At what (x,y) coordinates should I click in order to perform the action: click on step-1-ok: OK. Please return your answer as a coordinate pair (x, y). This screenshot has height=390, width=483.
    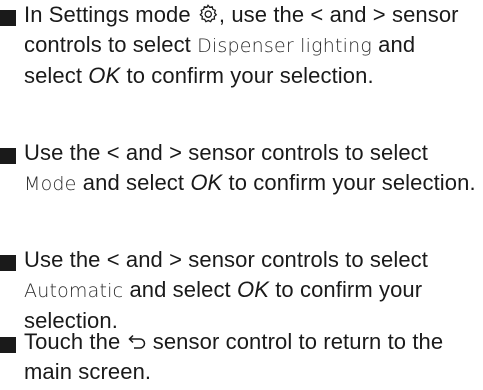
    Looking at the image, I should click on (104, 75).